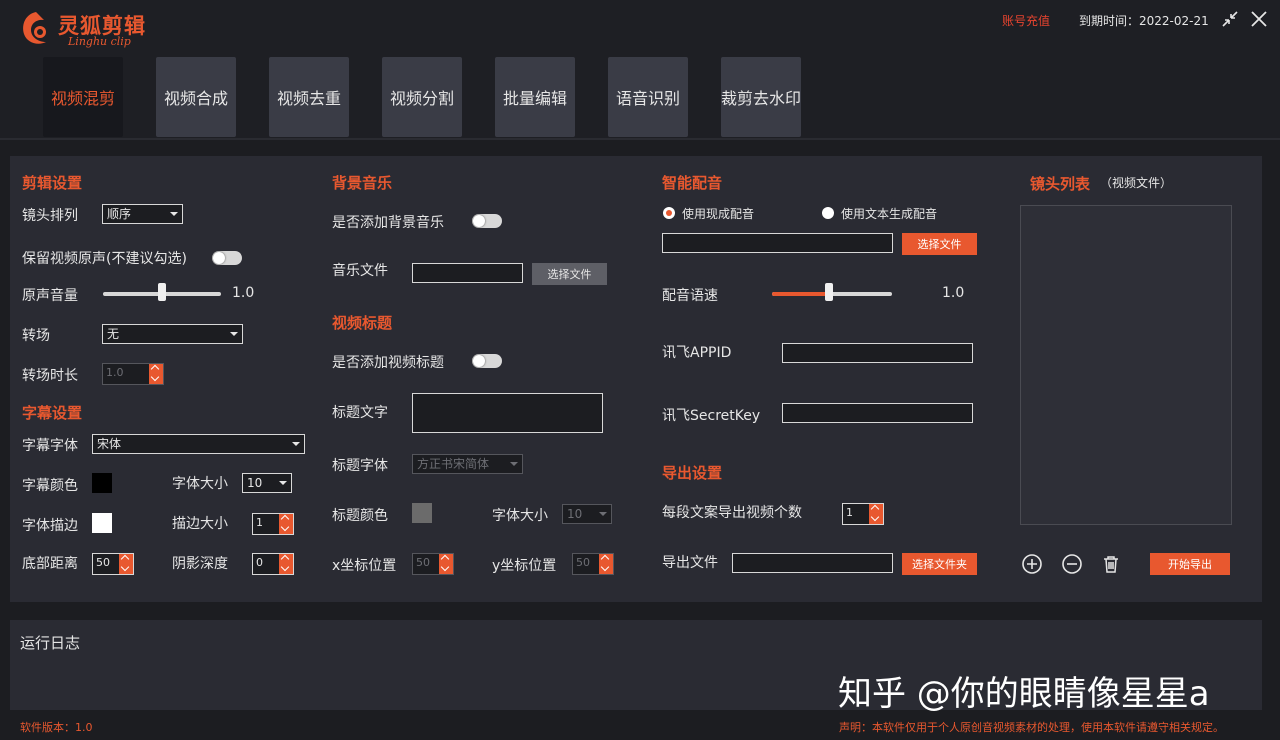  What do you see at coordinates (388, 223) in the screenshot?
I see `music-add-label: 是否添加背景音乐` at bounding box center [388, 223].